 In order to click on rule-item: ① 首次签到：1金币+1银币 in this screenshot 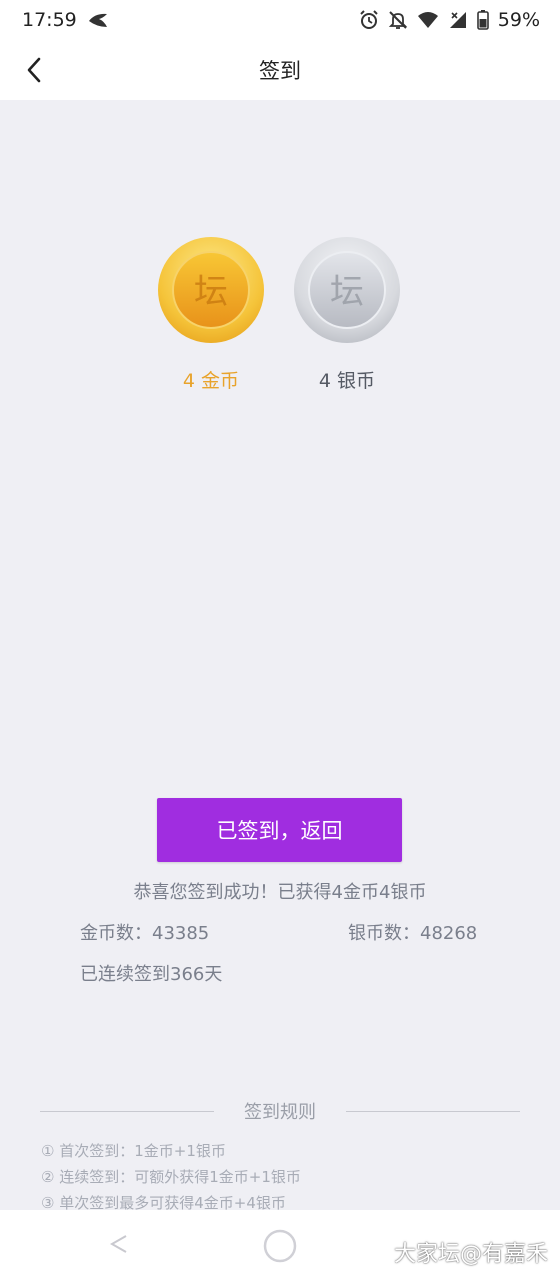, I will do `click(133, 1151)`.